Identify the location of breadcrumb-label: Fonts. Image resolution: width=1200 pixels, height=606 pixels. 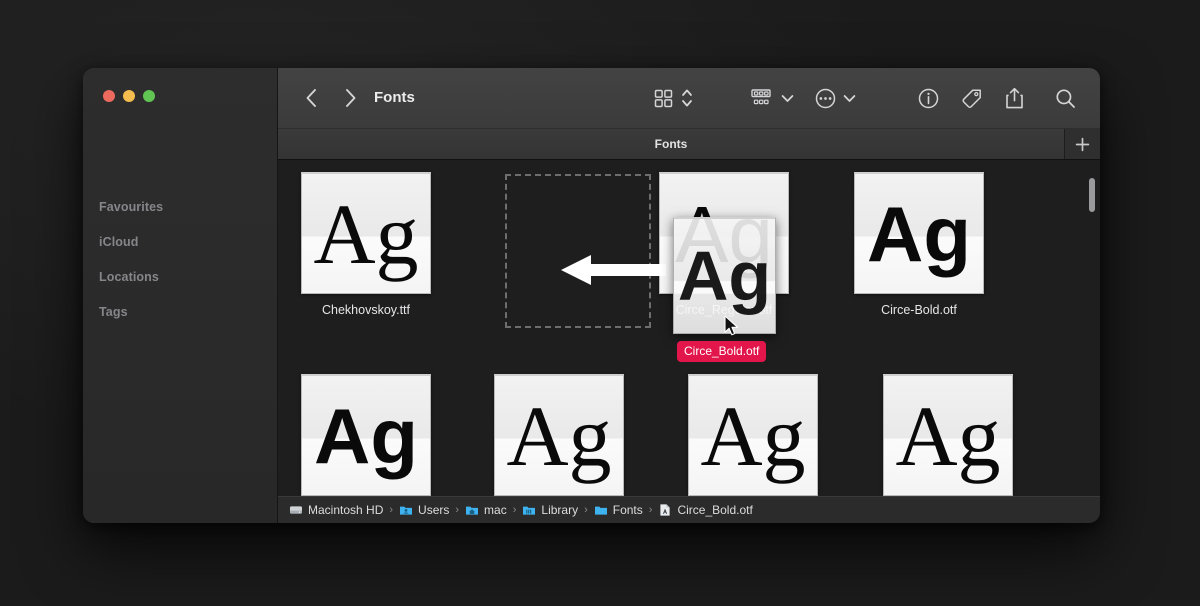
(627, 510).